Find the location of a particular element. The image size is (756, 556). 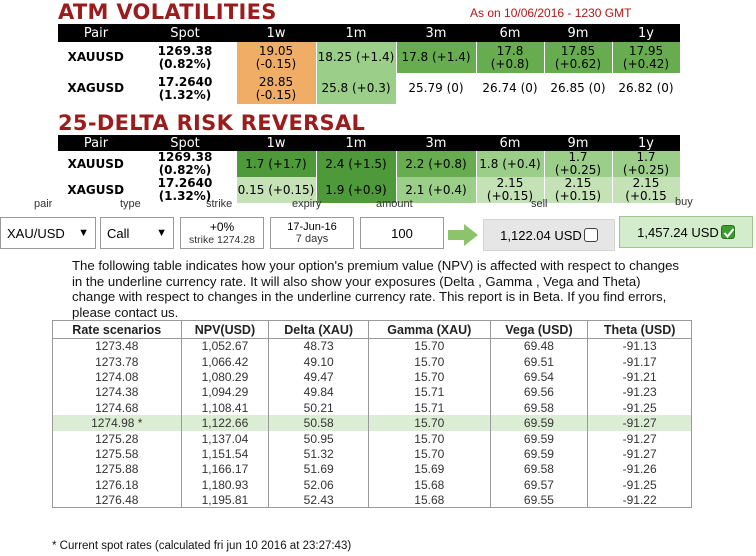

table-row: 1273.48 1,052.67 48.73 15.70 69.48 -91.13 is located at coordinates (372, 346).